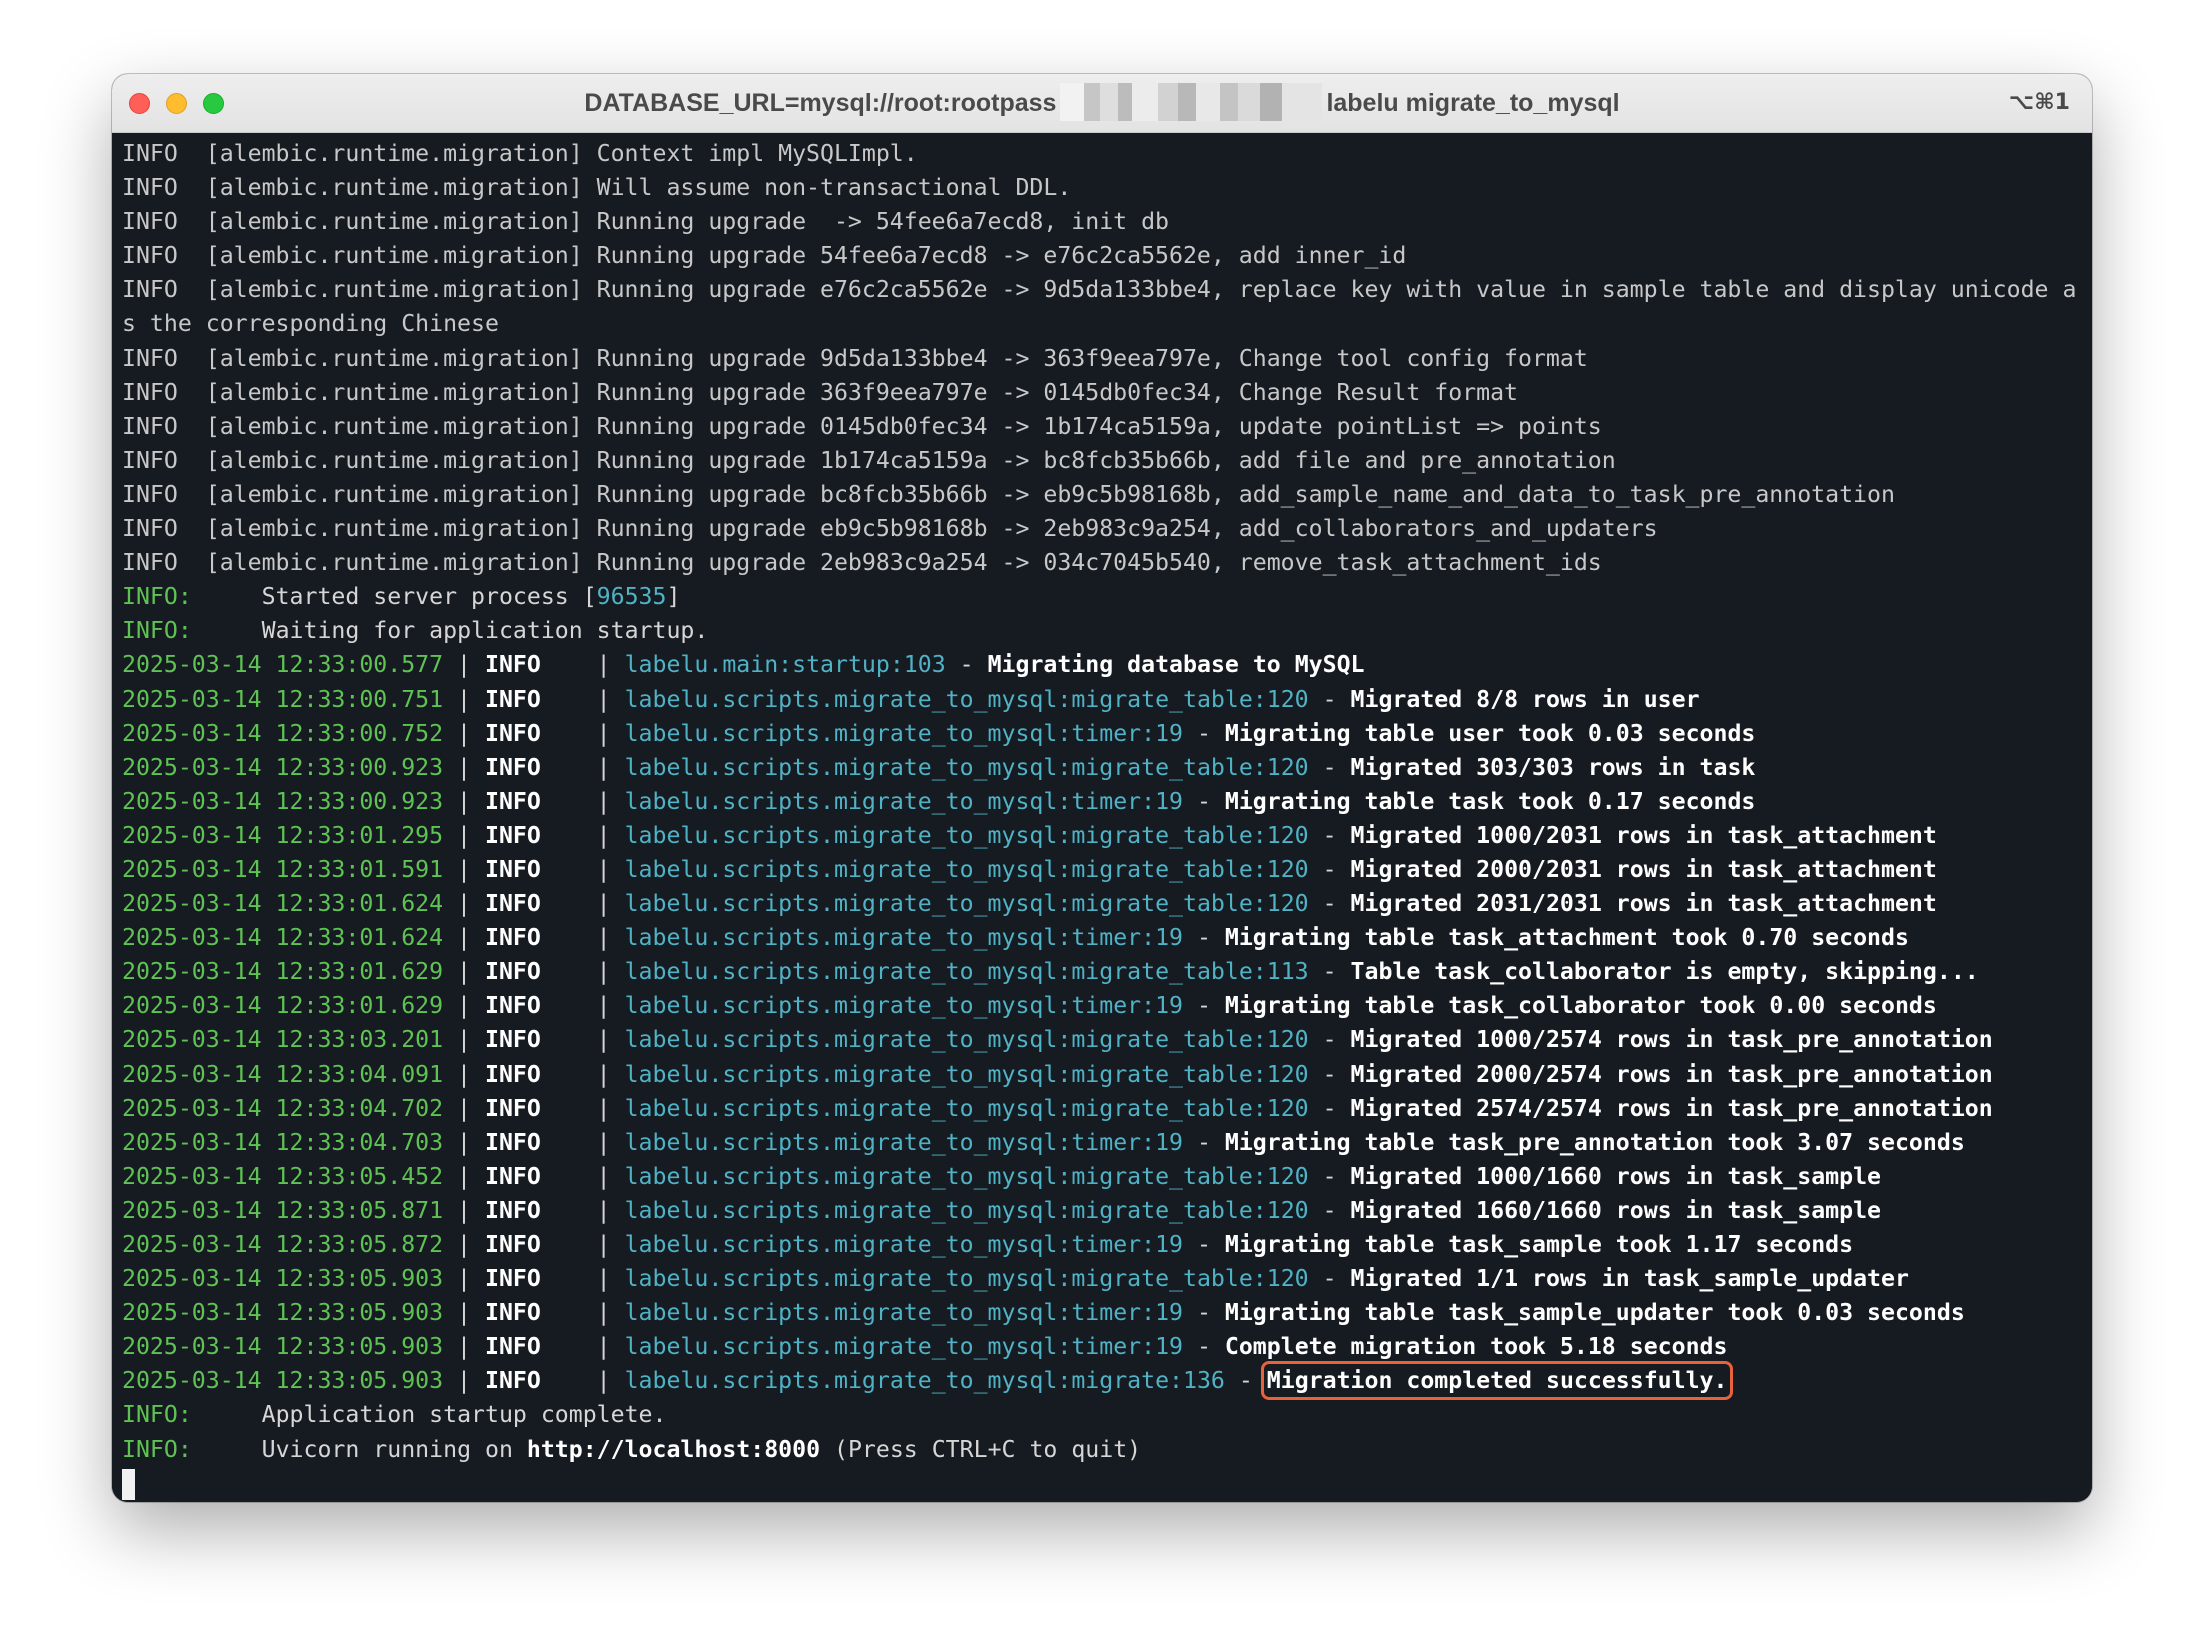  I want to click on log-message: Migrated 1000/1660 rows in task_sample, so click(1616, 1176).